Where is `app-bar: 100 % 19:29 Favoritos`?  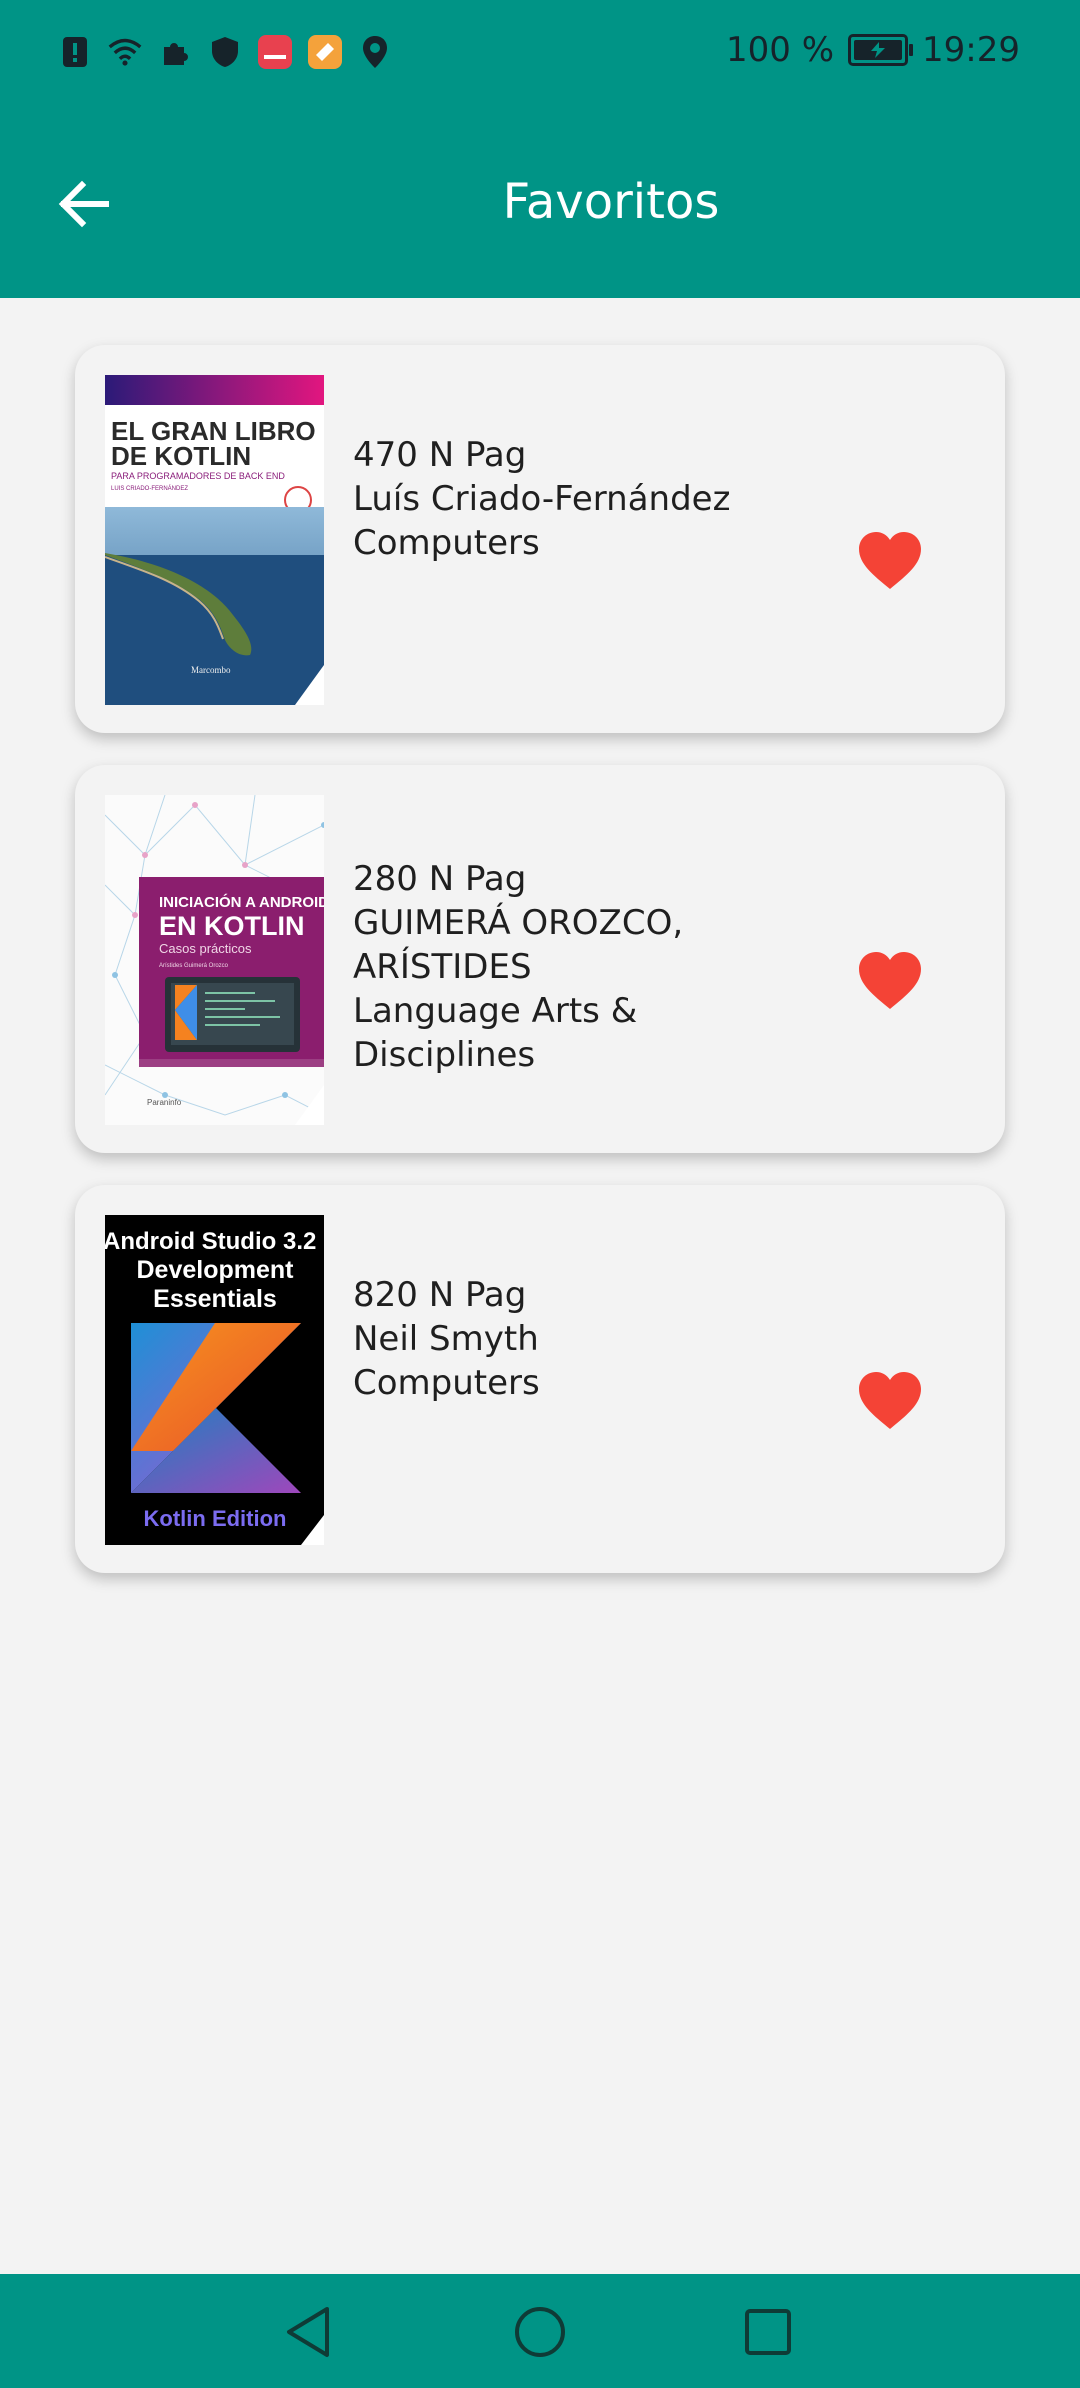
app-bar: 100 % 19:29 Favoritos is located at coordinates (540, 149).